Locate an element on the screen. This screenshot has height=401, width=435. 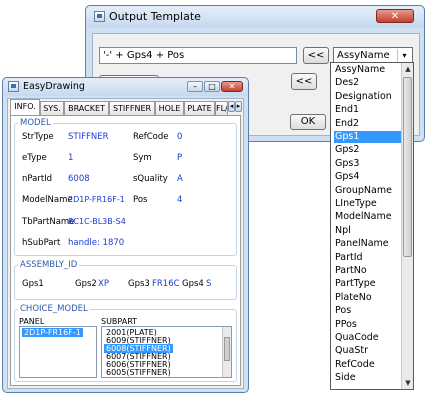
dropdown-item: ModelName is located at coordinates (368, 217).